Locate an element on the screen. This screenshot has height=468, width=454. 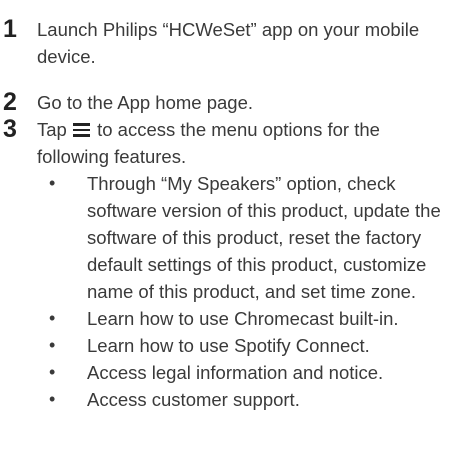
feature-item: • Learn how to use Spotify Connect. is located at coordinates (249, 345).